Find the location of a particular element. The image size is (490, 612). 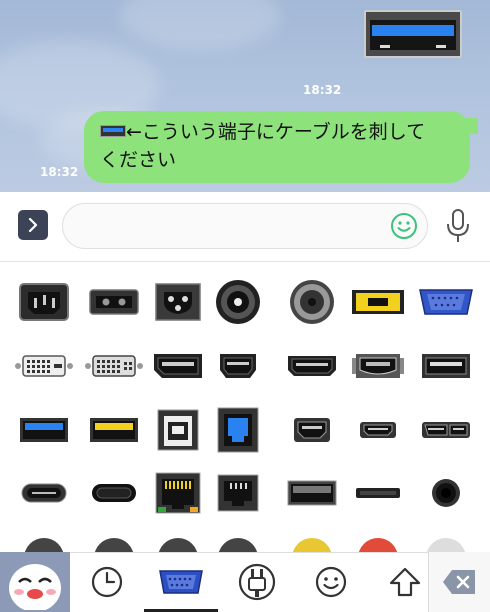

sticker-round-port-dark is located at coordinates (238, 302).